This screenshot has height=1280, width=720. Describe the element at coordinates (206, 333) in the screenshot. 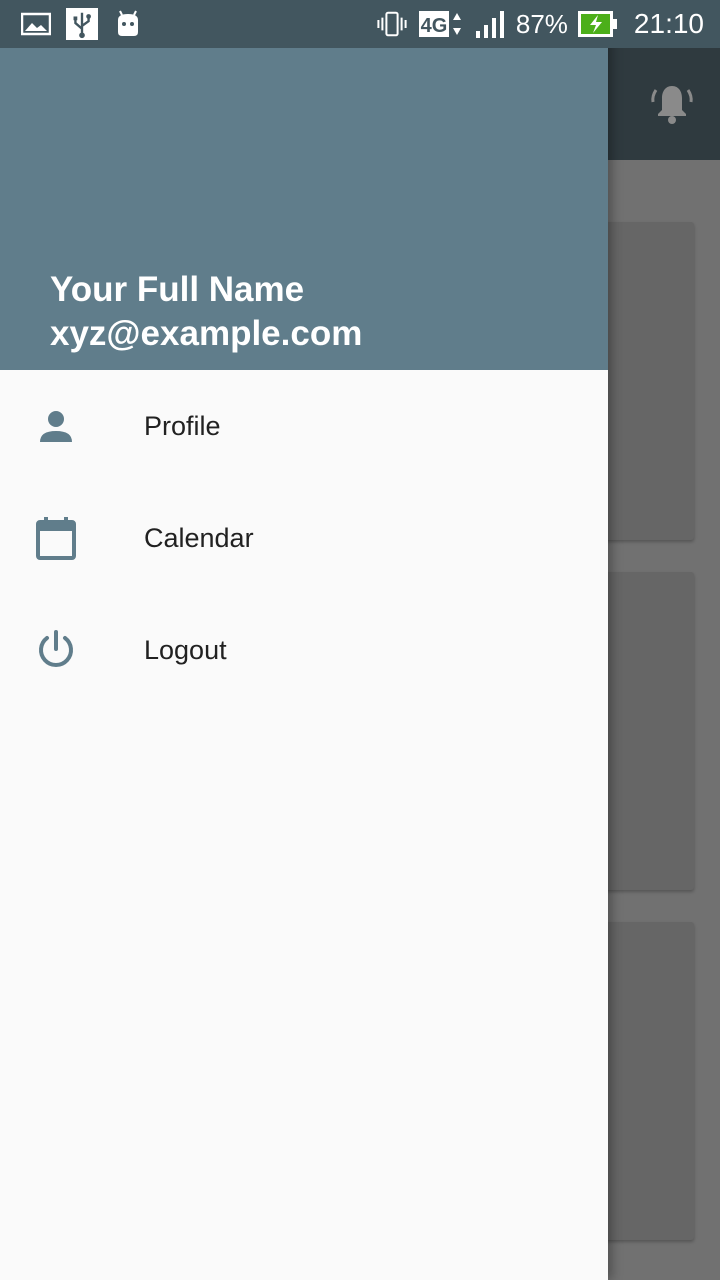

I see `user-email: xyz@example.com` at that location.